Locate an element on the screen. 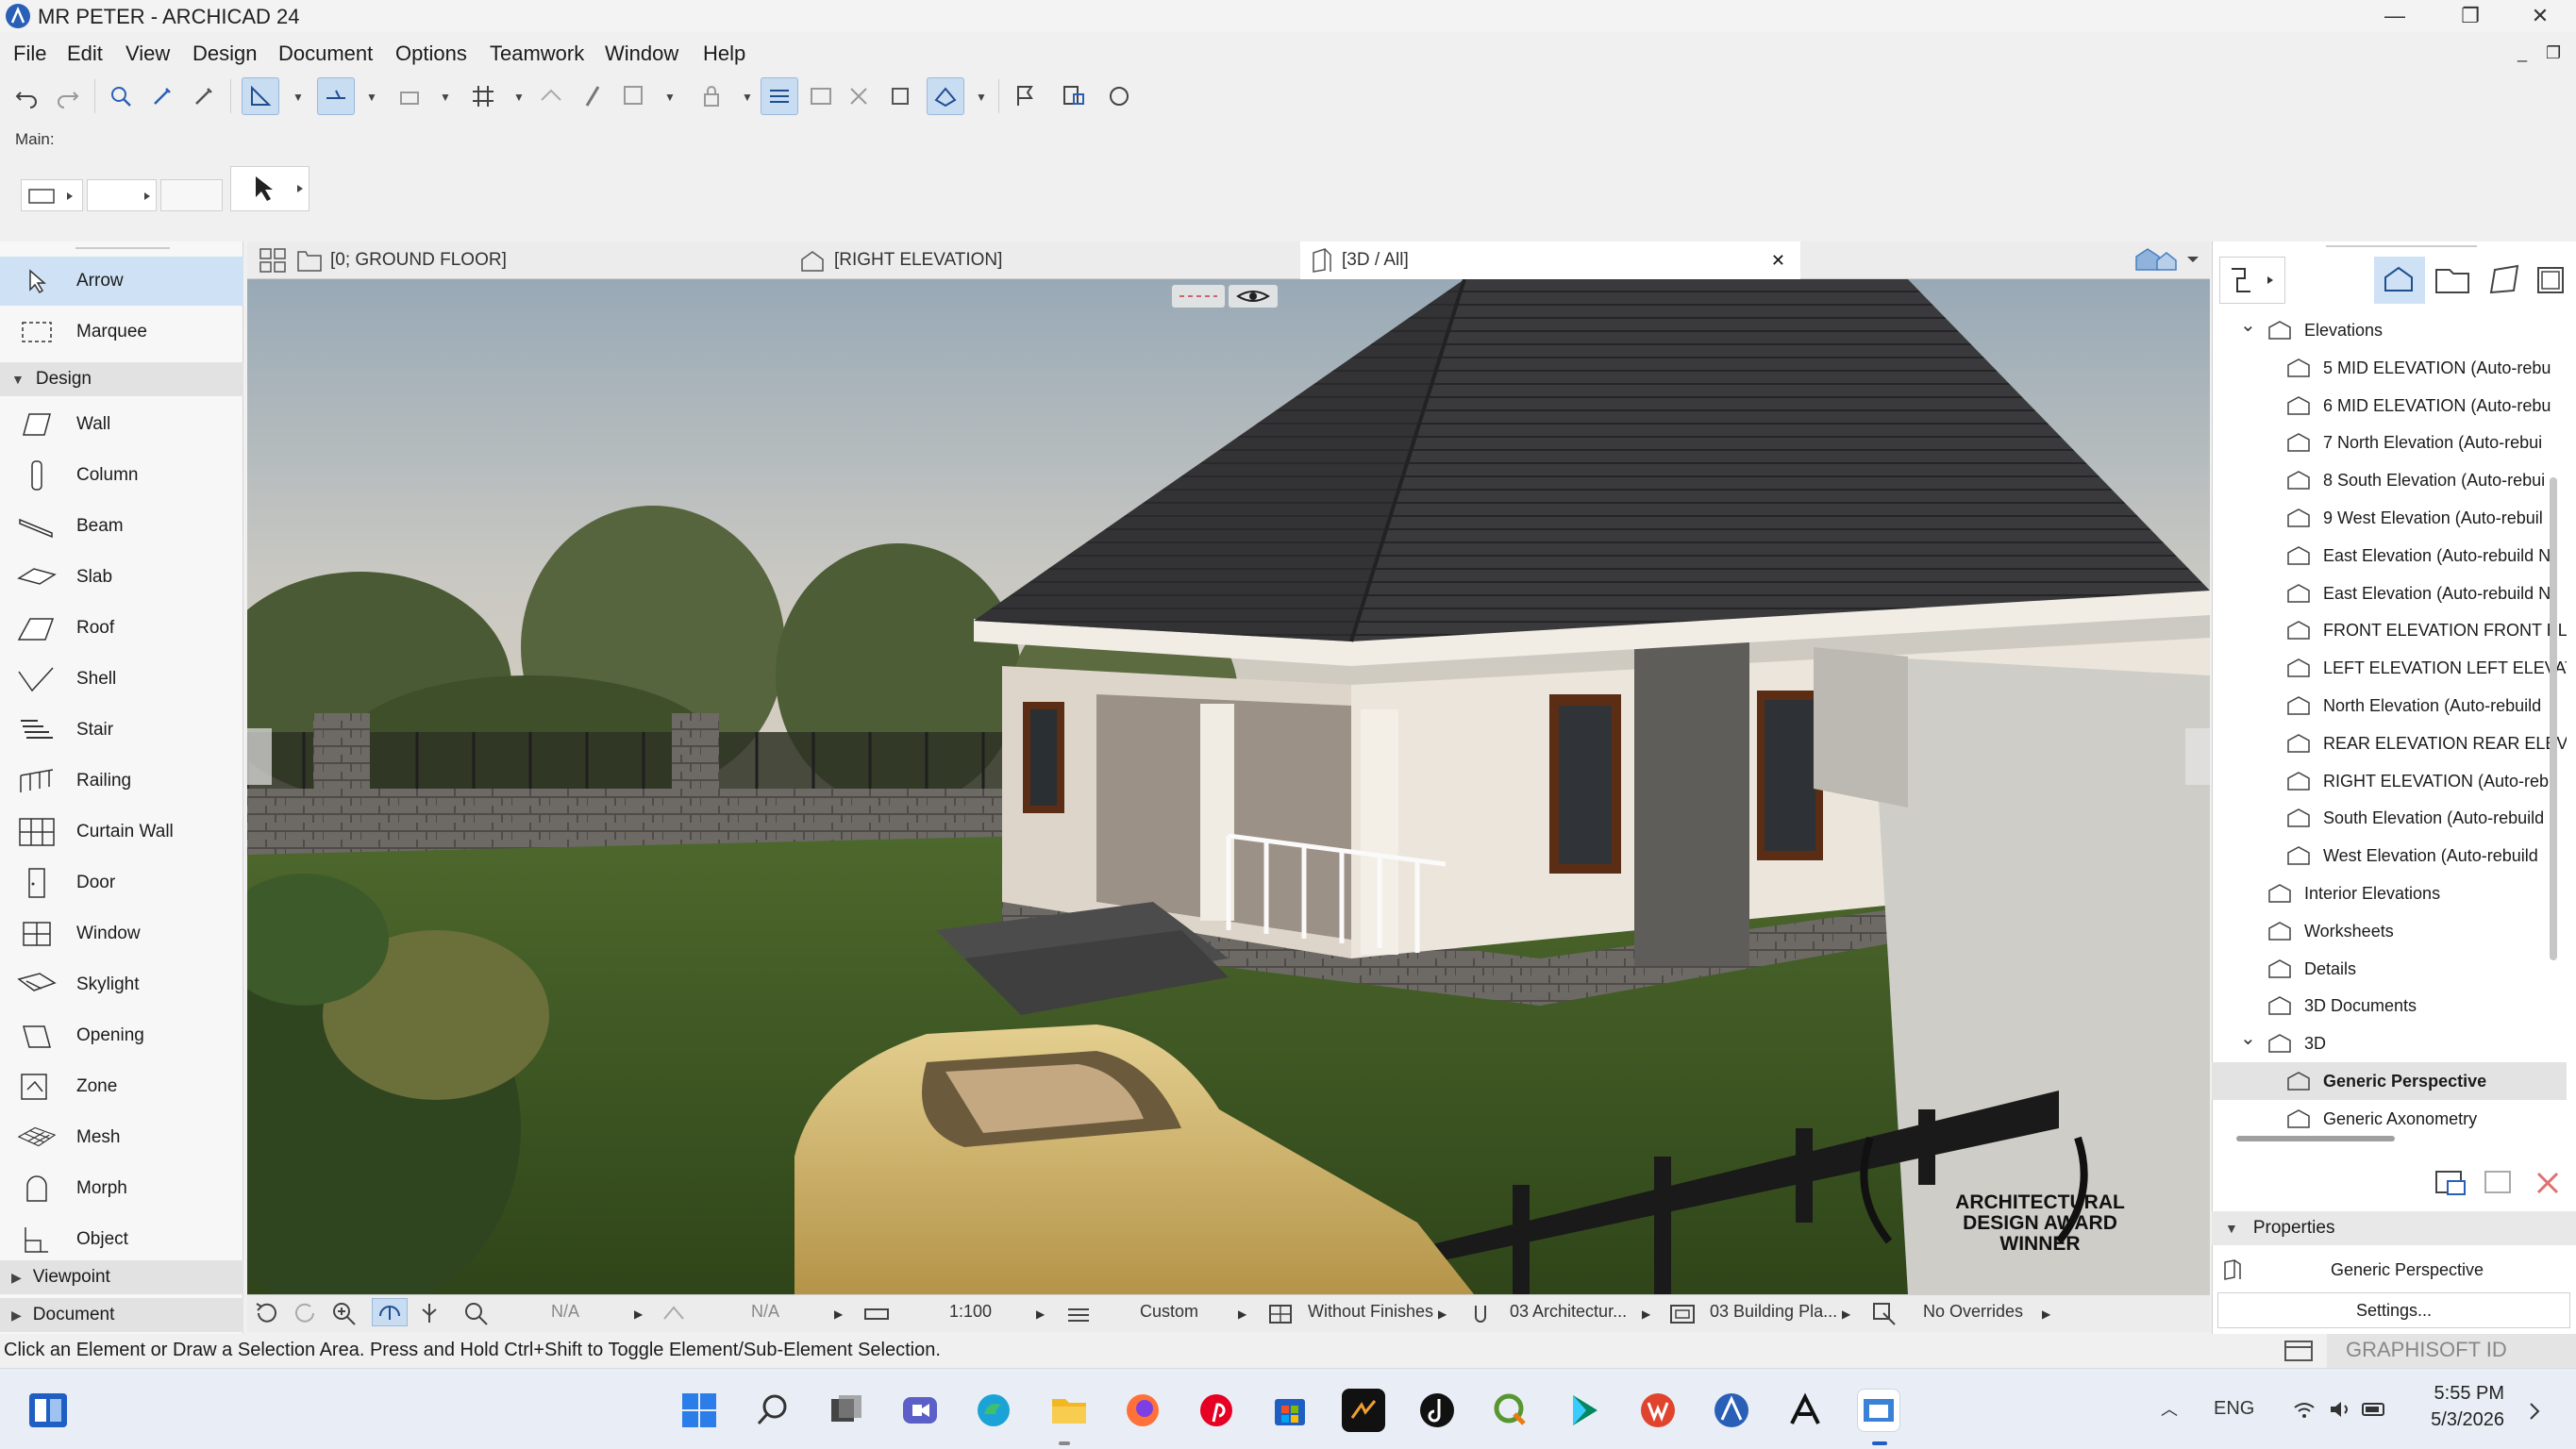  trace-icon is located at coordinates (551, 96).